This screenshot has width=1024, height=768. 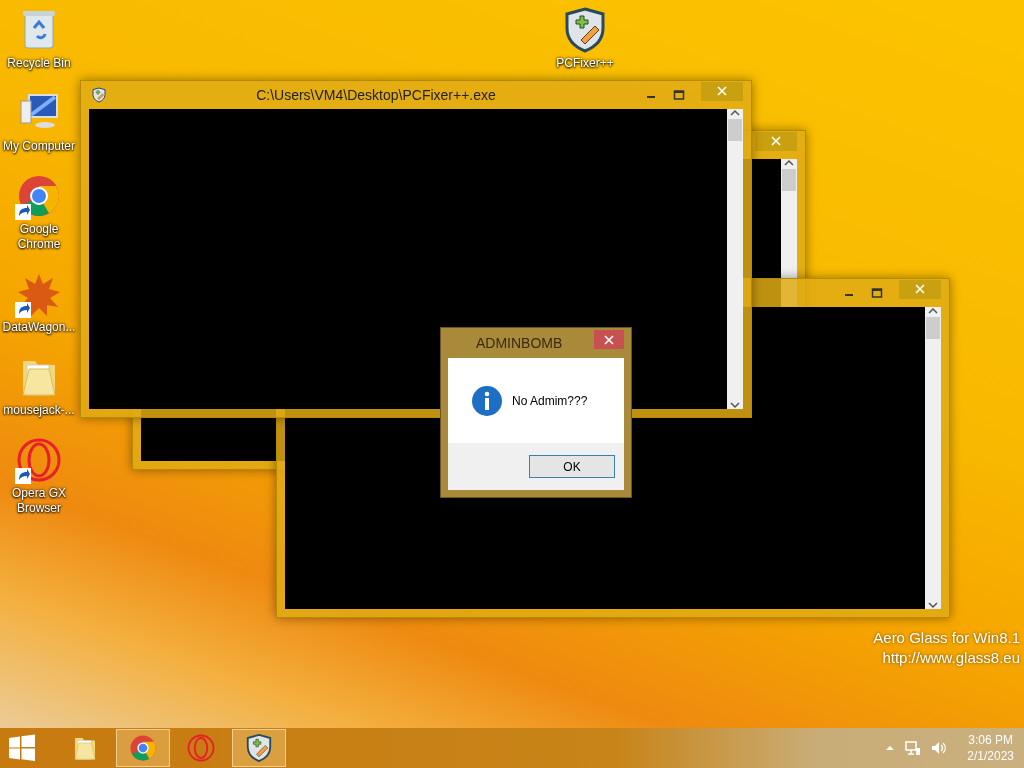 What do you see at coordinates (951, 658) in the screenshot?
I see `watermark-text: http://www.glass8.eu` at bounding box center [951, 658].